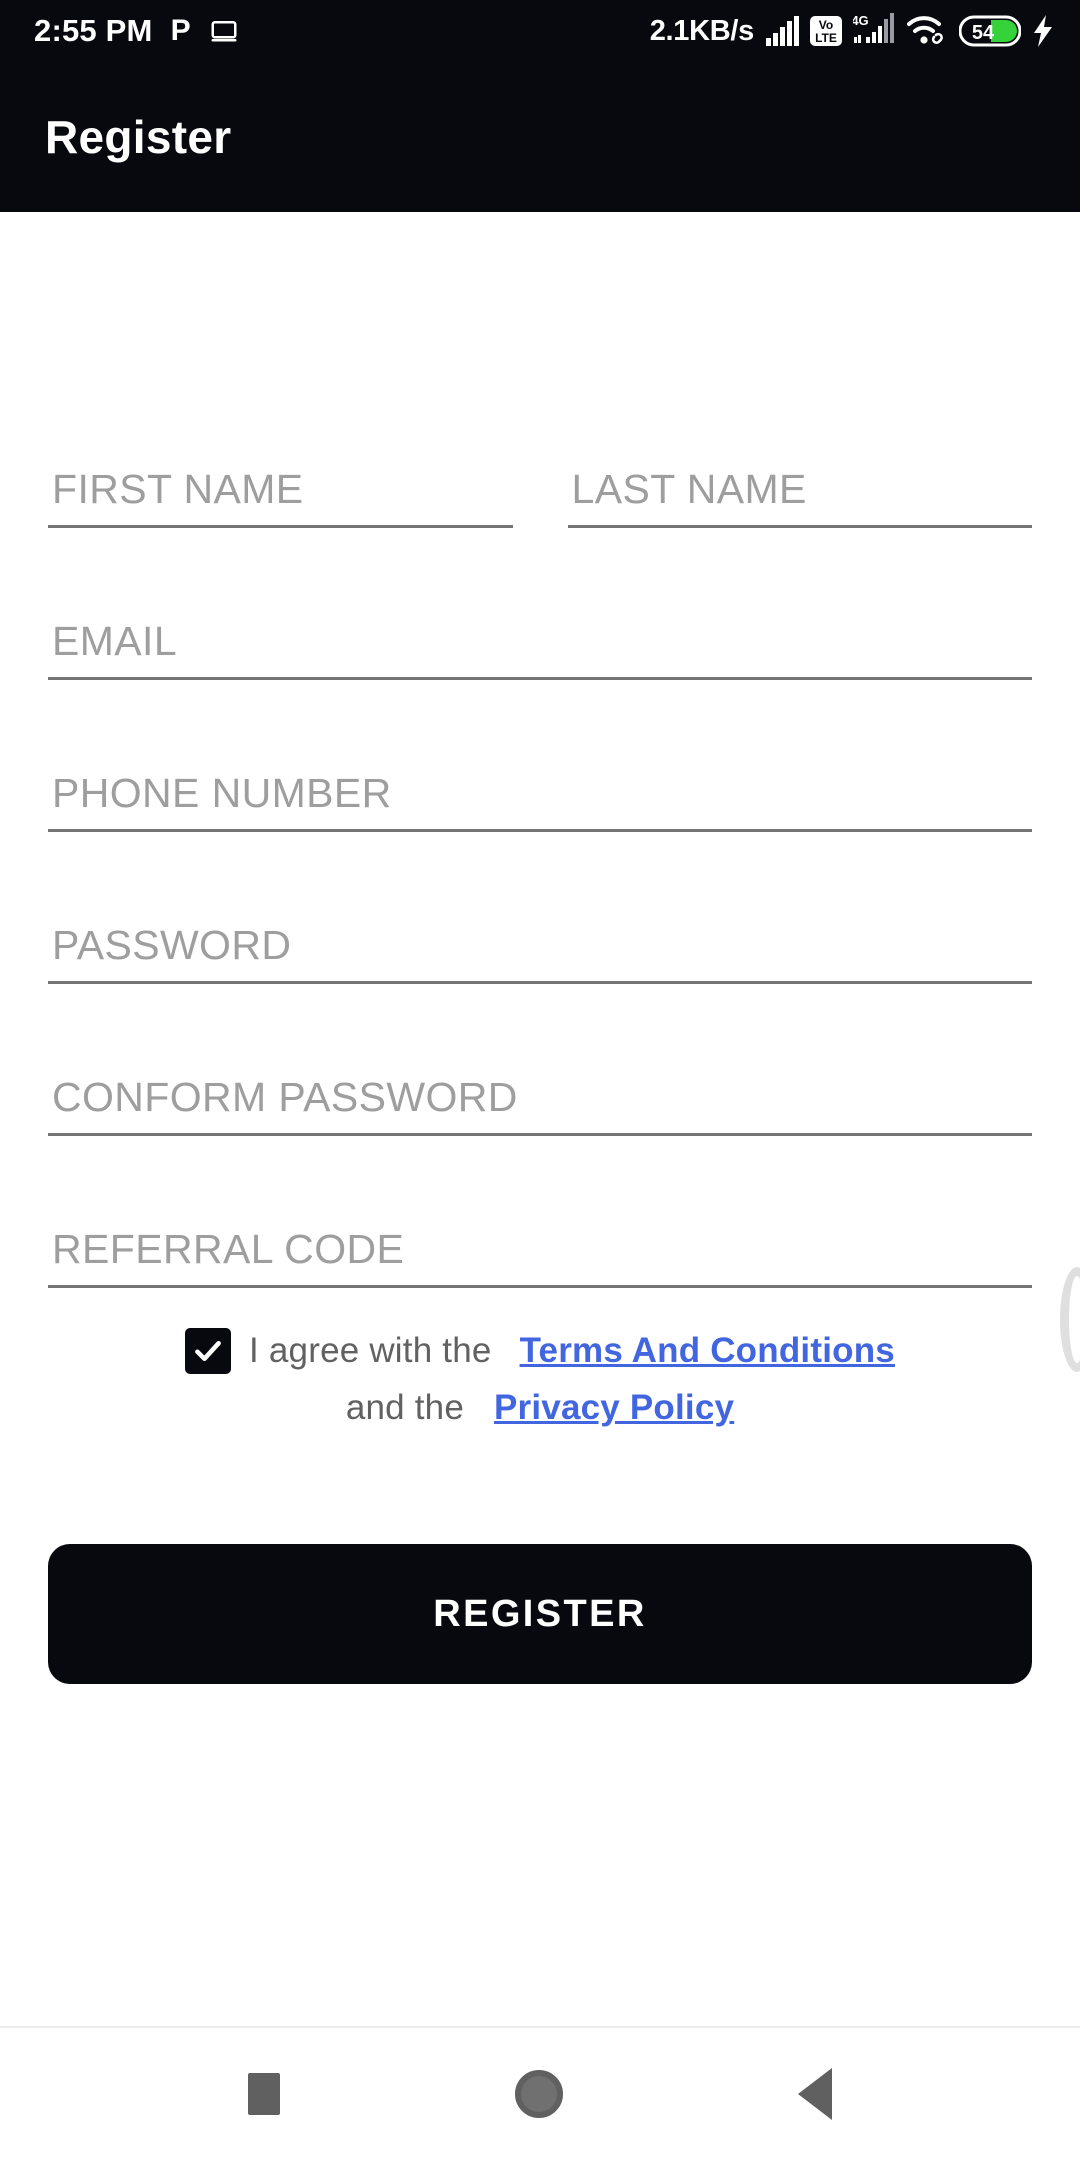 The image size is (1080, 2160). Describe the element at coordinates (540, 137) in the screenshot. I see `app-bar: Register` at that location.